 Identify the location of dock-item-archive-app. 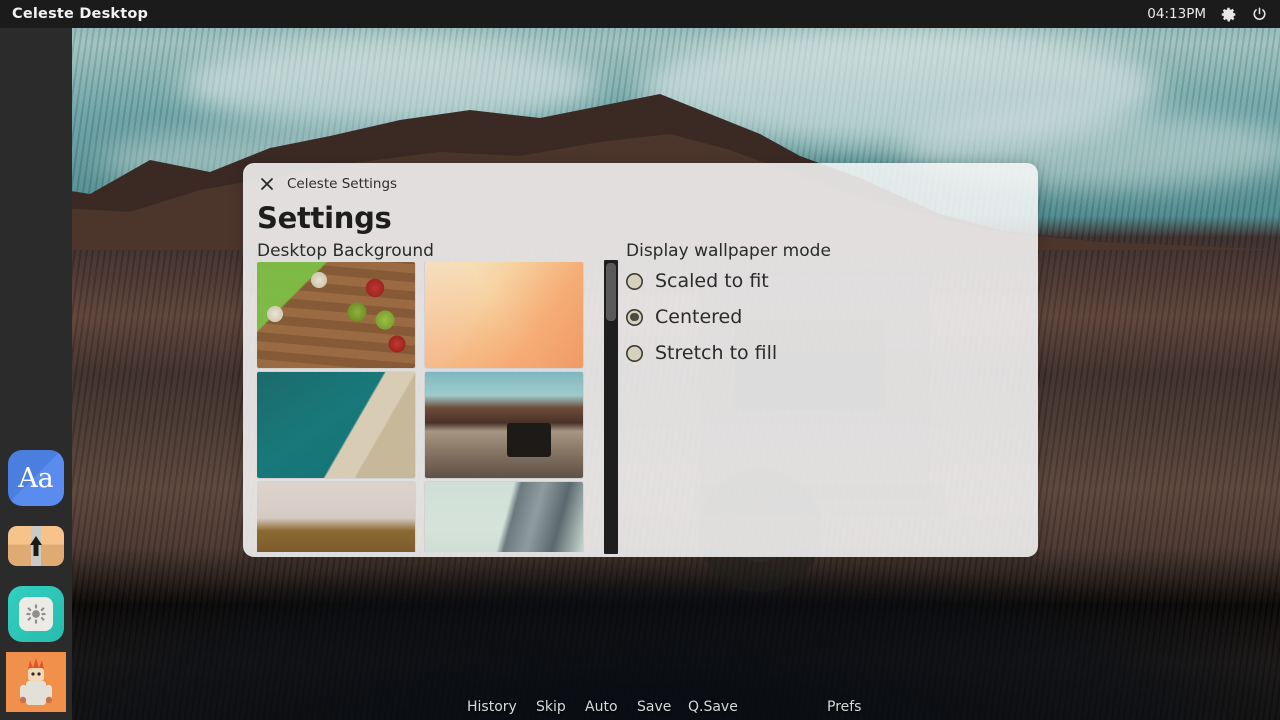
(36, 546).